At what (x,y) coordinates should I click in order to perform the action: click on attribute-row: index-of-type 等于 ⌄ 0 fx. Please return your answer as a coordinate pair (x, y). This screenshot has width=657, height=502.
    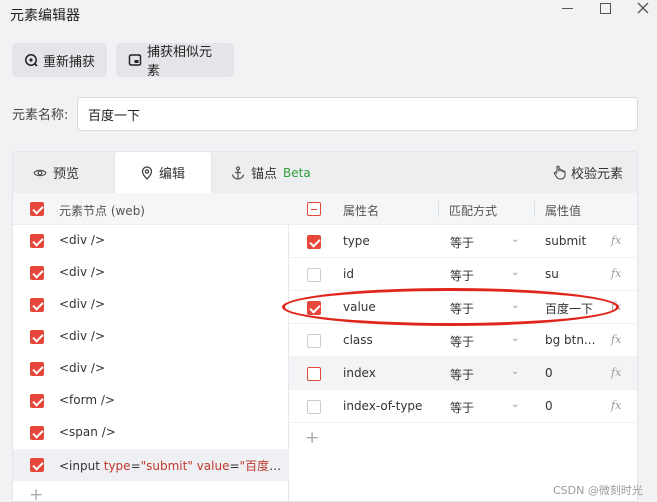
    Looking at the image, I should click on (463, 406).